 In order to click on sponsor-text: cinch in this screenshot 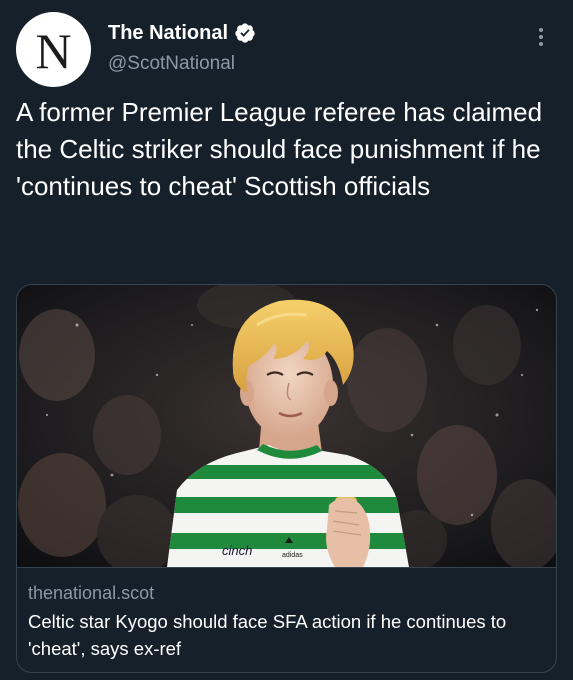, I will do `click(237, 550)`.